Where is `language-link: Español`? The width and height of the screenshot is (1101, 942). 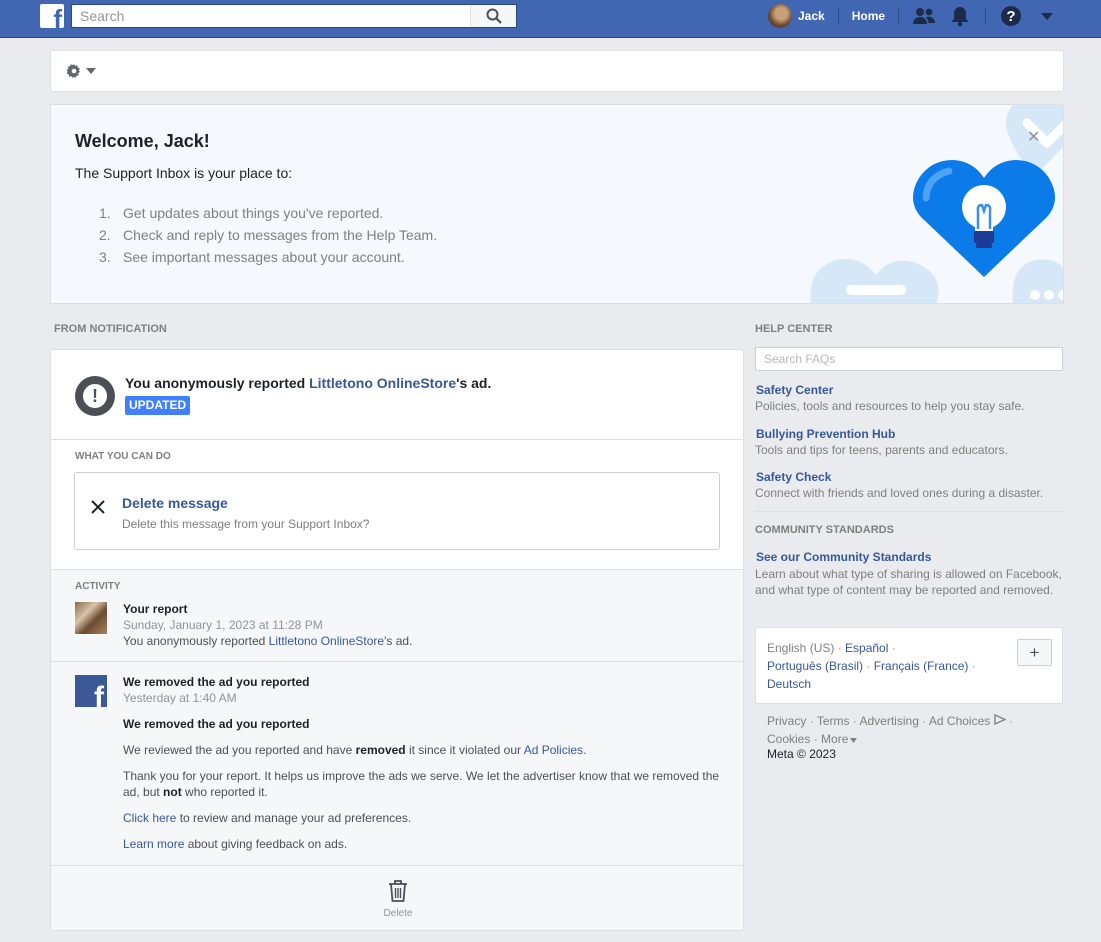
language-link: Español is located at coordinates (866, 648).